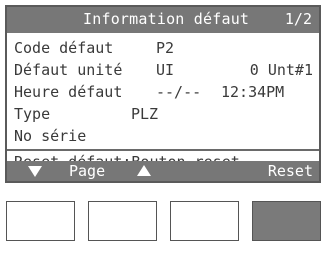 Image resolution: width=327 pixels, height=266 pixels. Describe the element at coordinates (253, 92) in the screenshot. I see `time-clock-value: 12:34PM` at that location.